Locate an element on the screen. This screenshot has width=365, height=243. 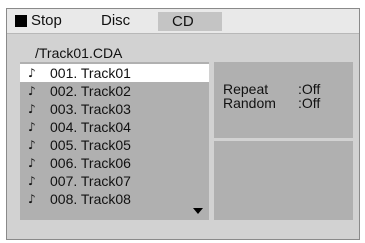
track-item: ♪ 002. Track02 is located at coordinates (114, 91).